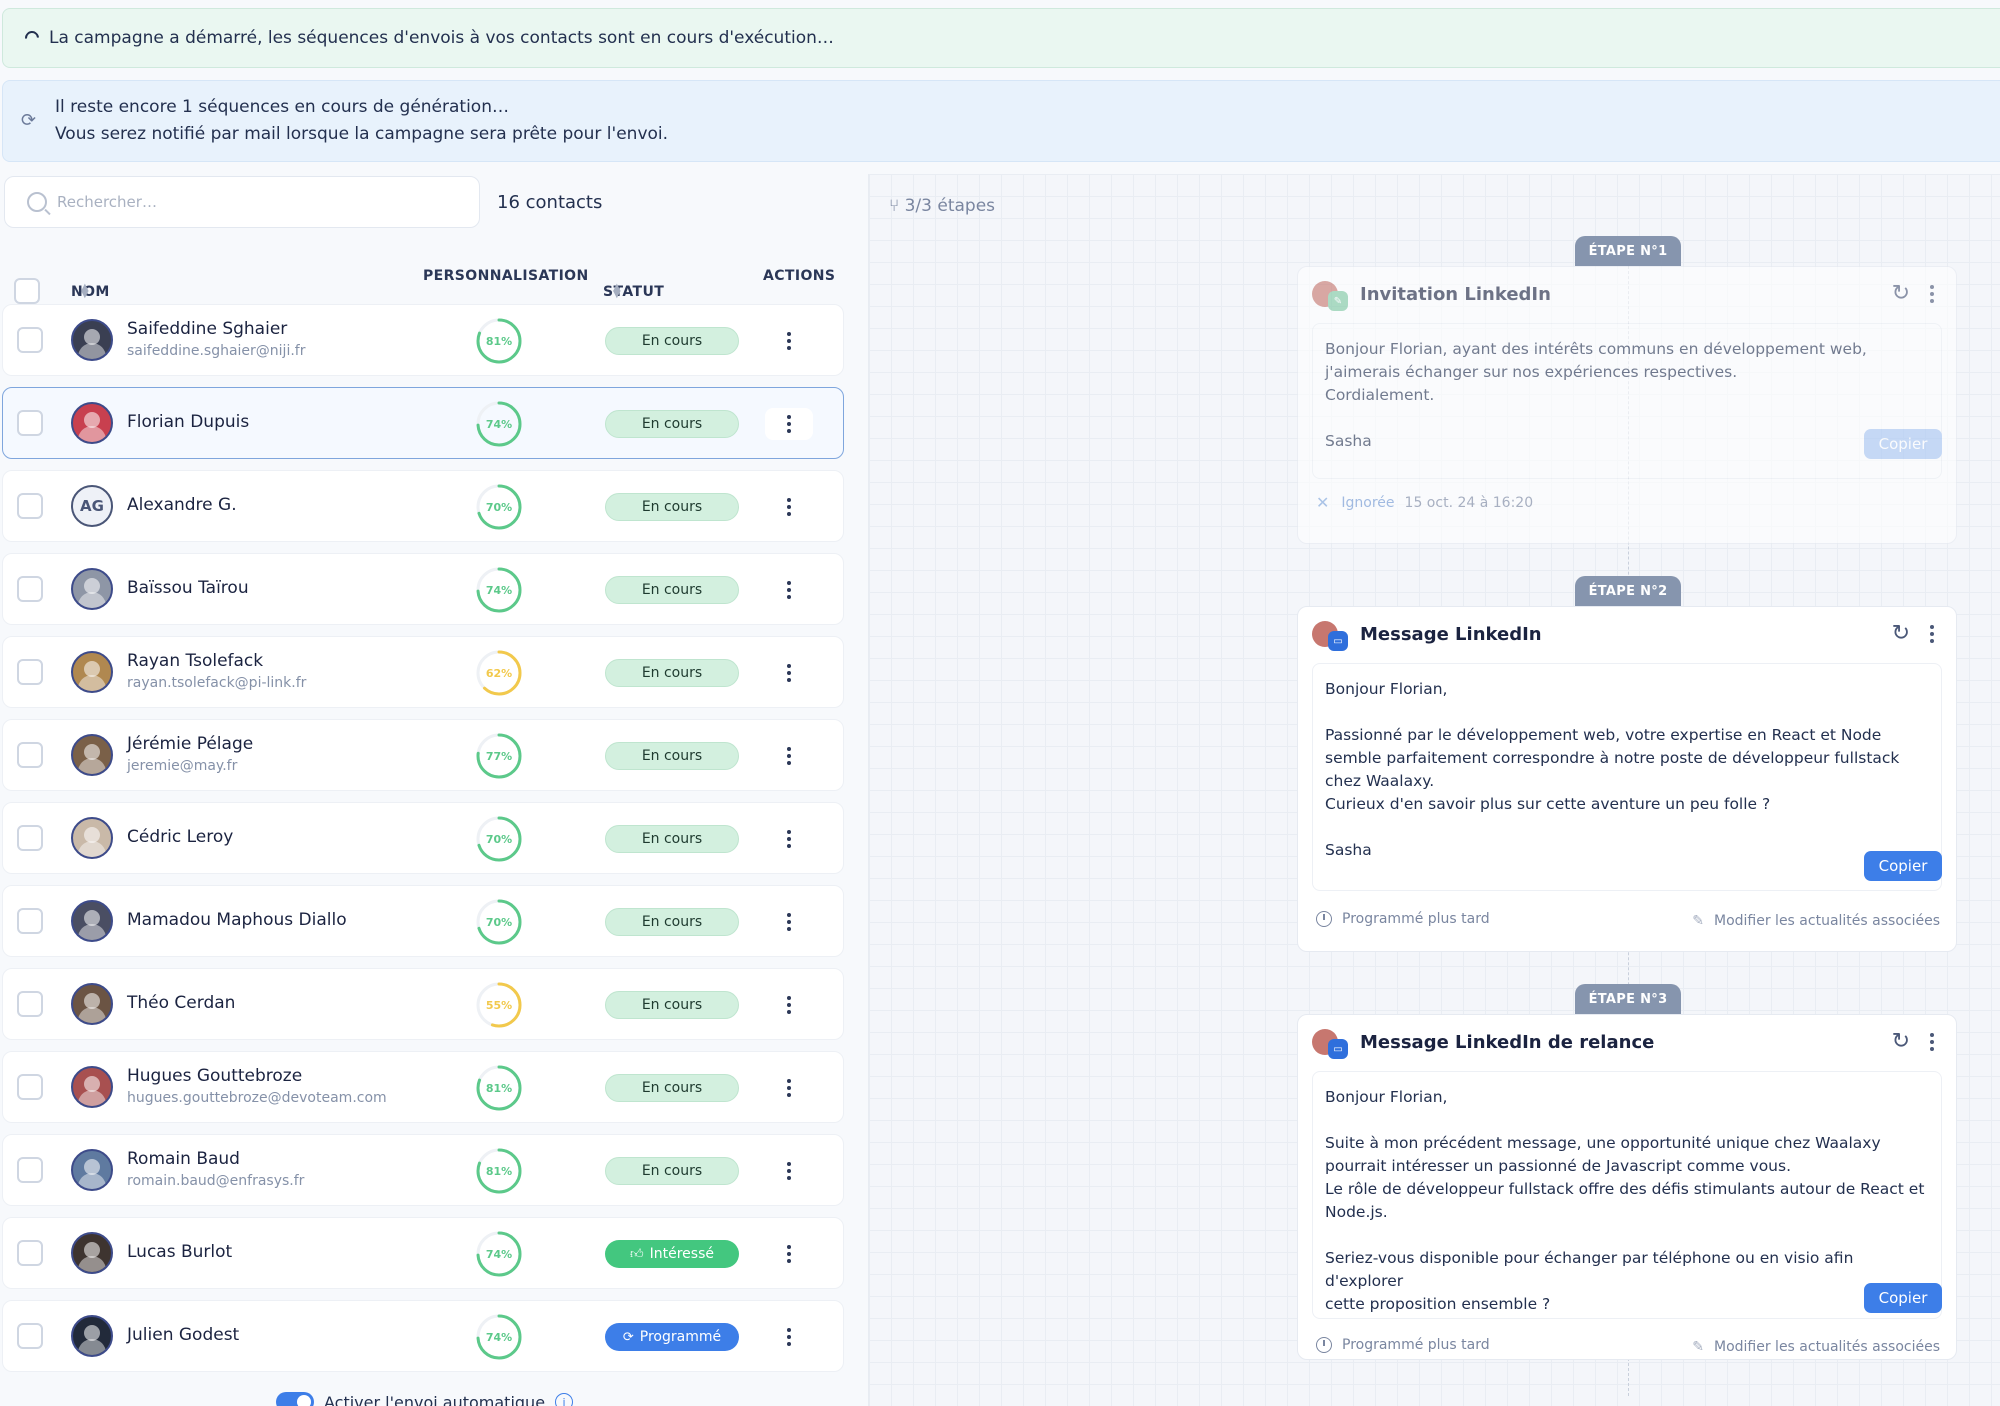 This screenshot has height=1406, width=2000. I want to click on branch-icon: ⑂, so click(897, 206).